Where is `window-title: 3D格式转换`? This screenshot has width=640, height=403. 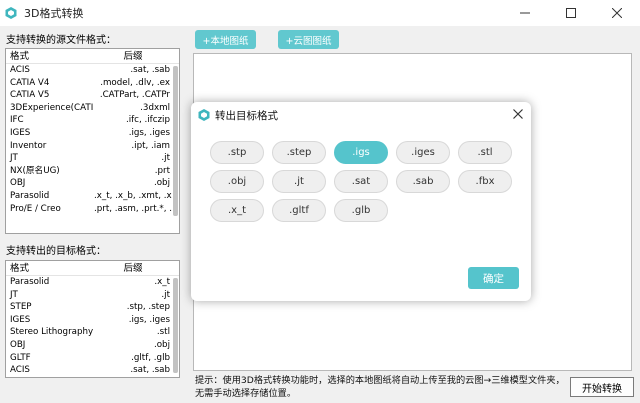 window-title: 3D格式转换 is located at coordinates (54, 13).